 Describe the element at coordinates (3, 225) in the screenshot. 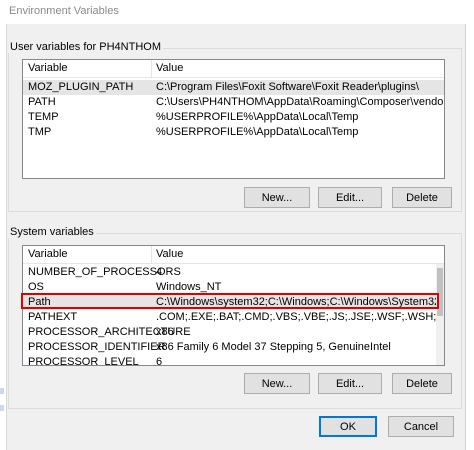

I see `background-window-edge` at that location.